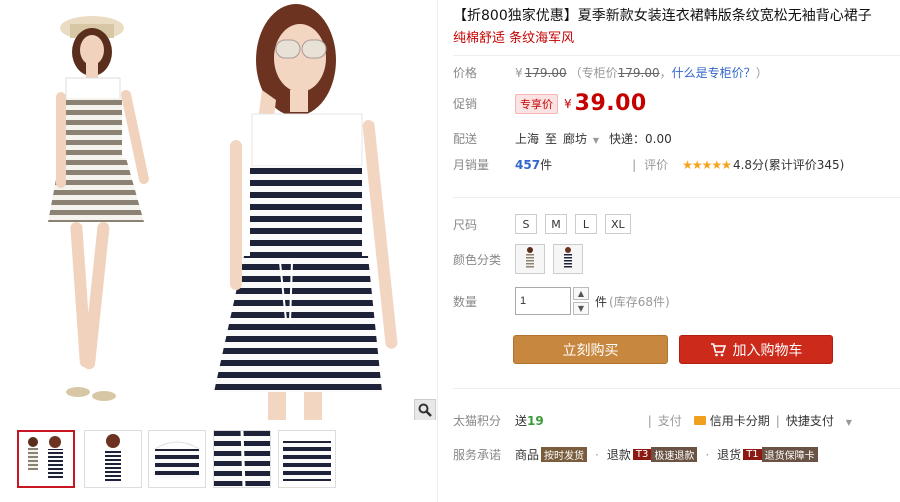  I want to click on chevron-up-icon: ▲, so click(581, 293).